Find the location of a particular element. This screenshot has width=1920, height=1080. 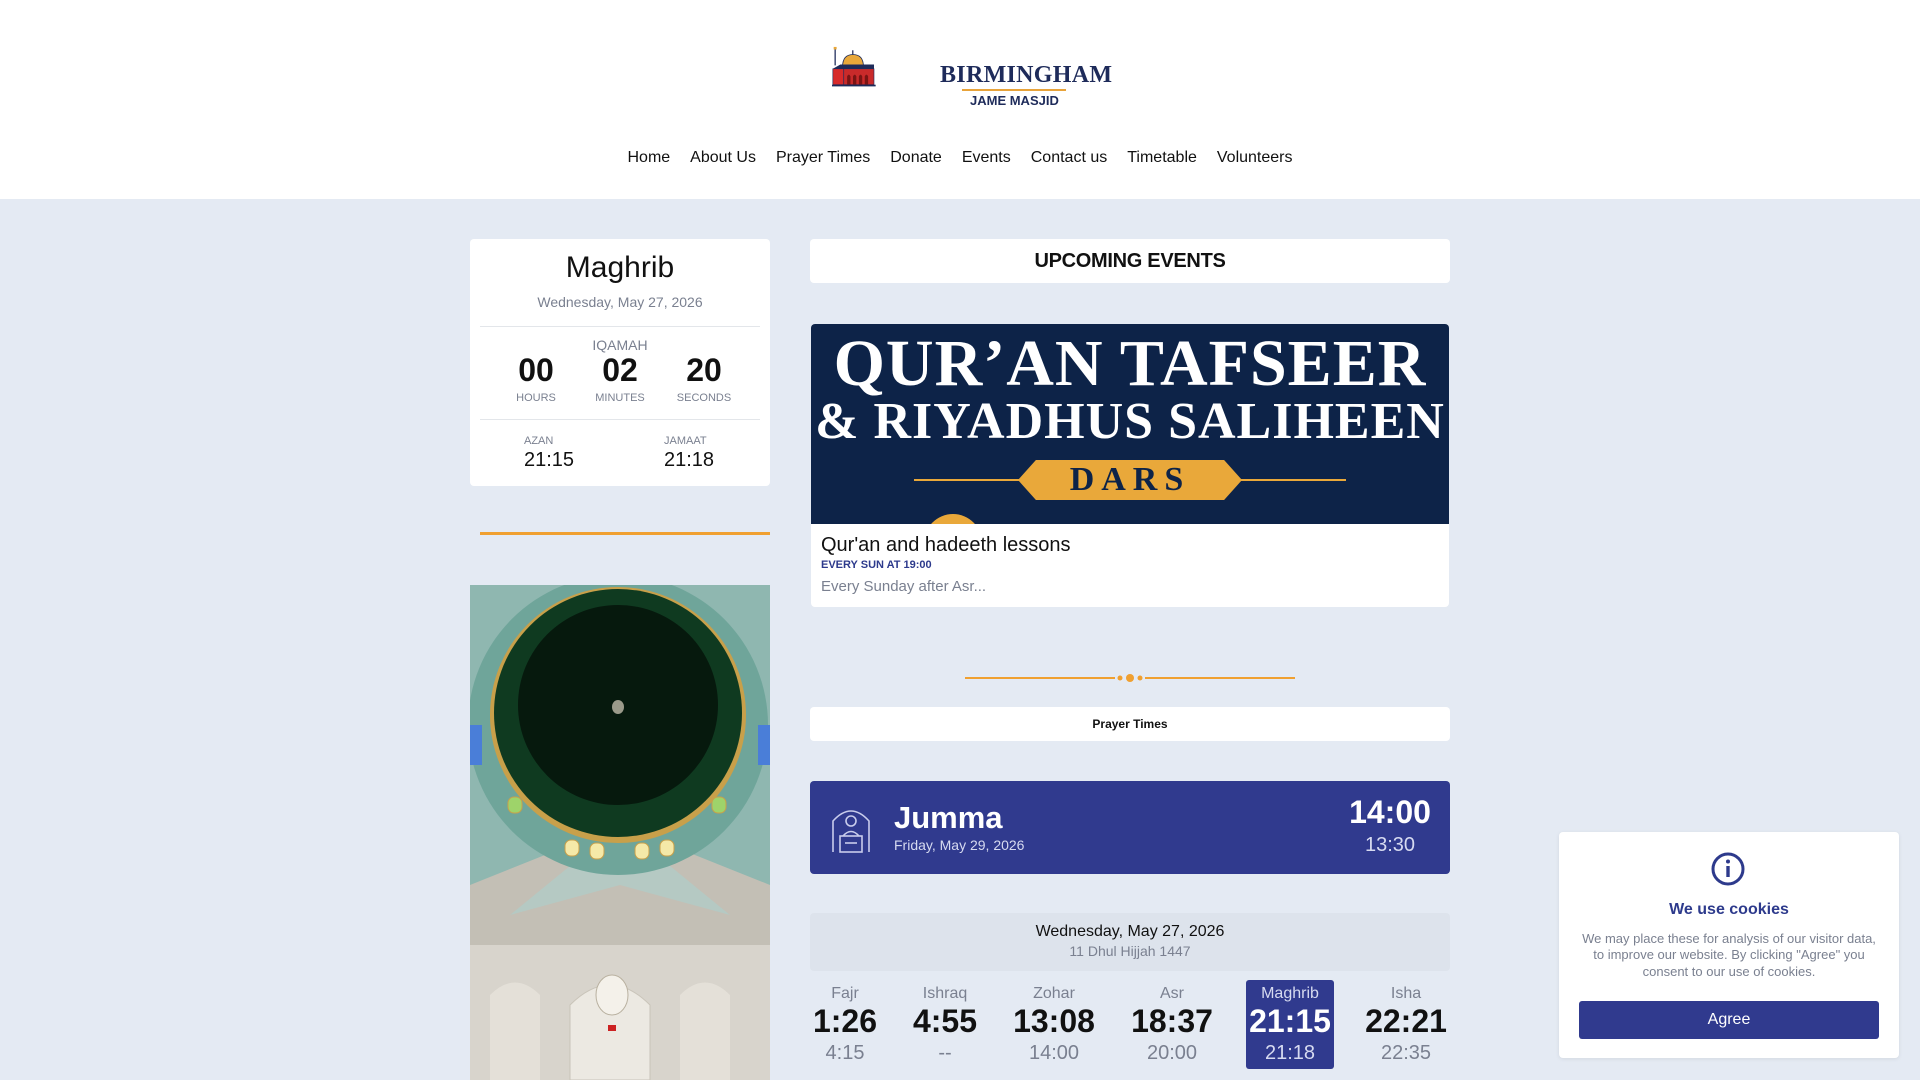

banner-pill: DARS is located at coordinates (1130, 480).